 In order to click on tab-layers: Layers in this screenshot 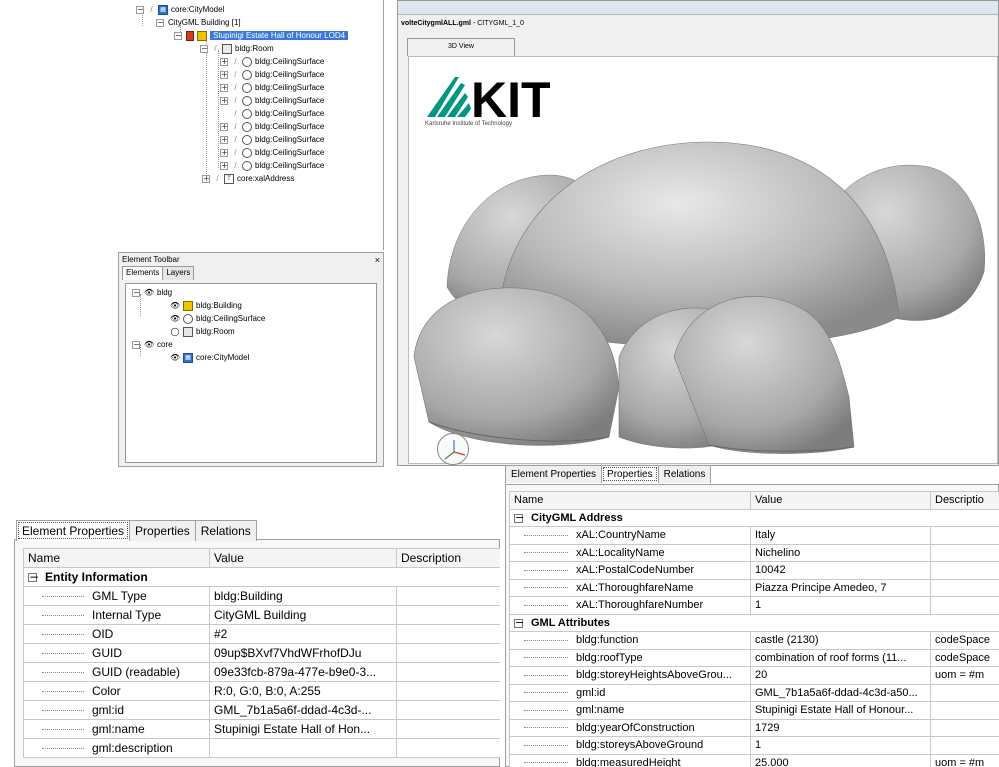, I will do `click(178, 273)`.